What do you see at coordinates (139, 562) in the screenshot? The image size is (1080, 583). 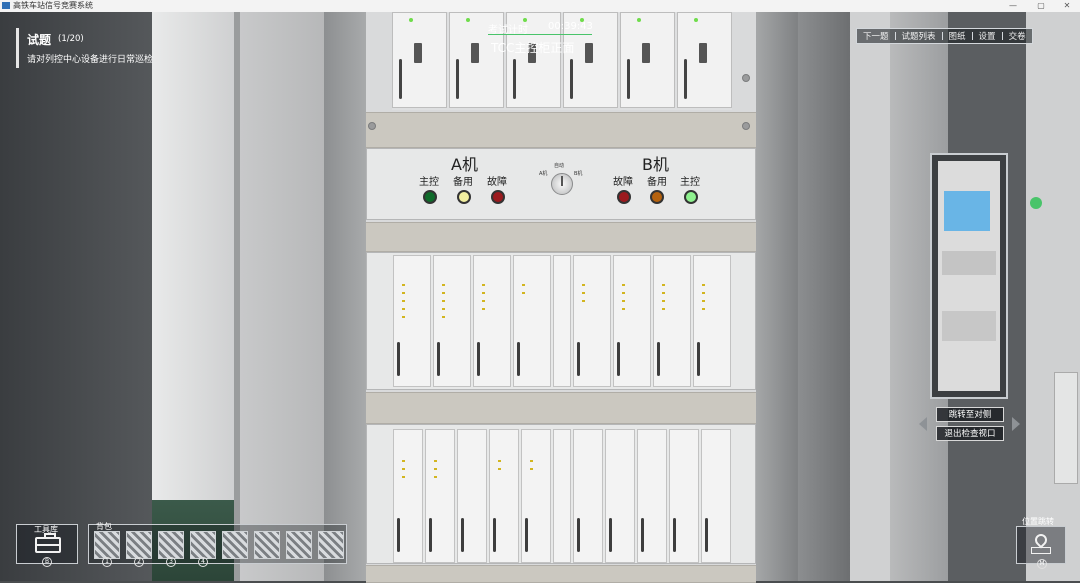 I see `slot-number: 2` at bounding box center [139, 562].